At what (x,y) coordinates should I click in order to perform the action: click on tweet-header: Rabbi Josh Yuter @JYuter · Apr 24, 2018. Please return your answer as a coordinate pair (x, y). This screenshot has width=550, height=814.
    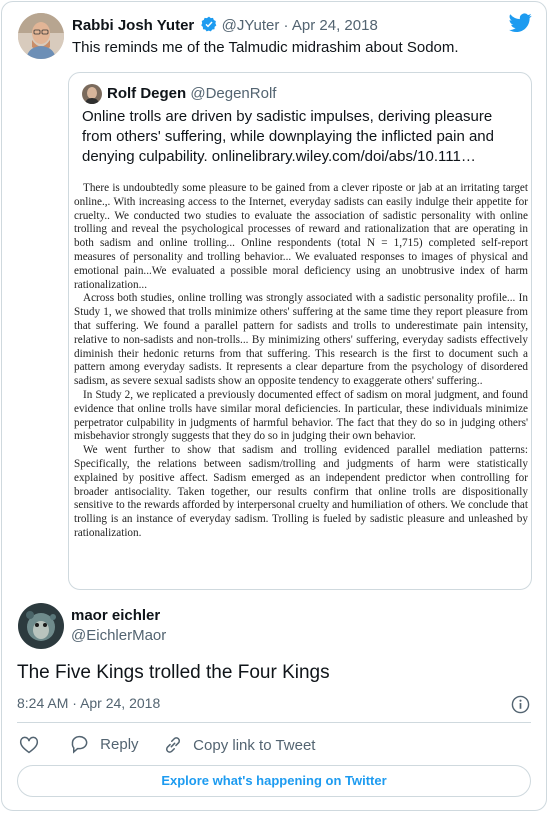
    Looking at the image, I should click on (225, 25).